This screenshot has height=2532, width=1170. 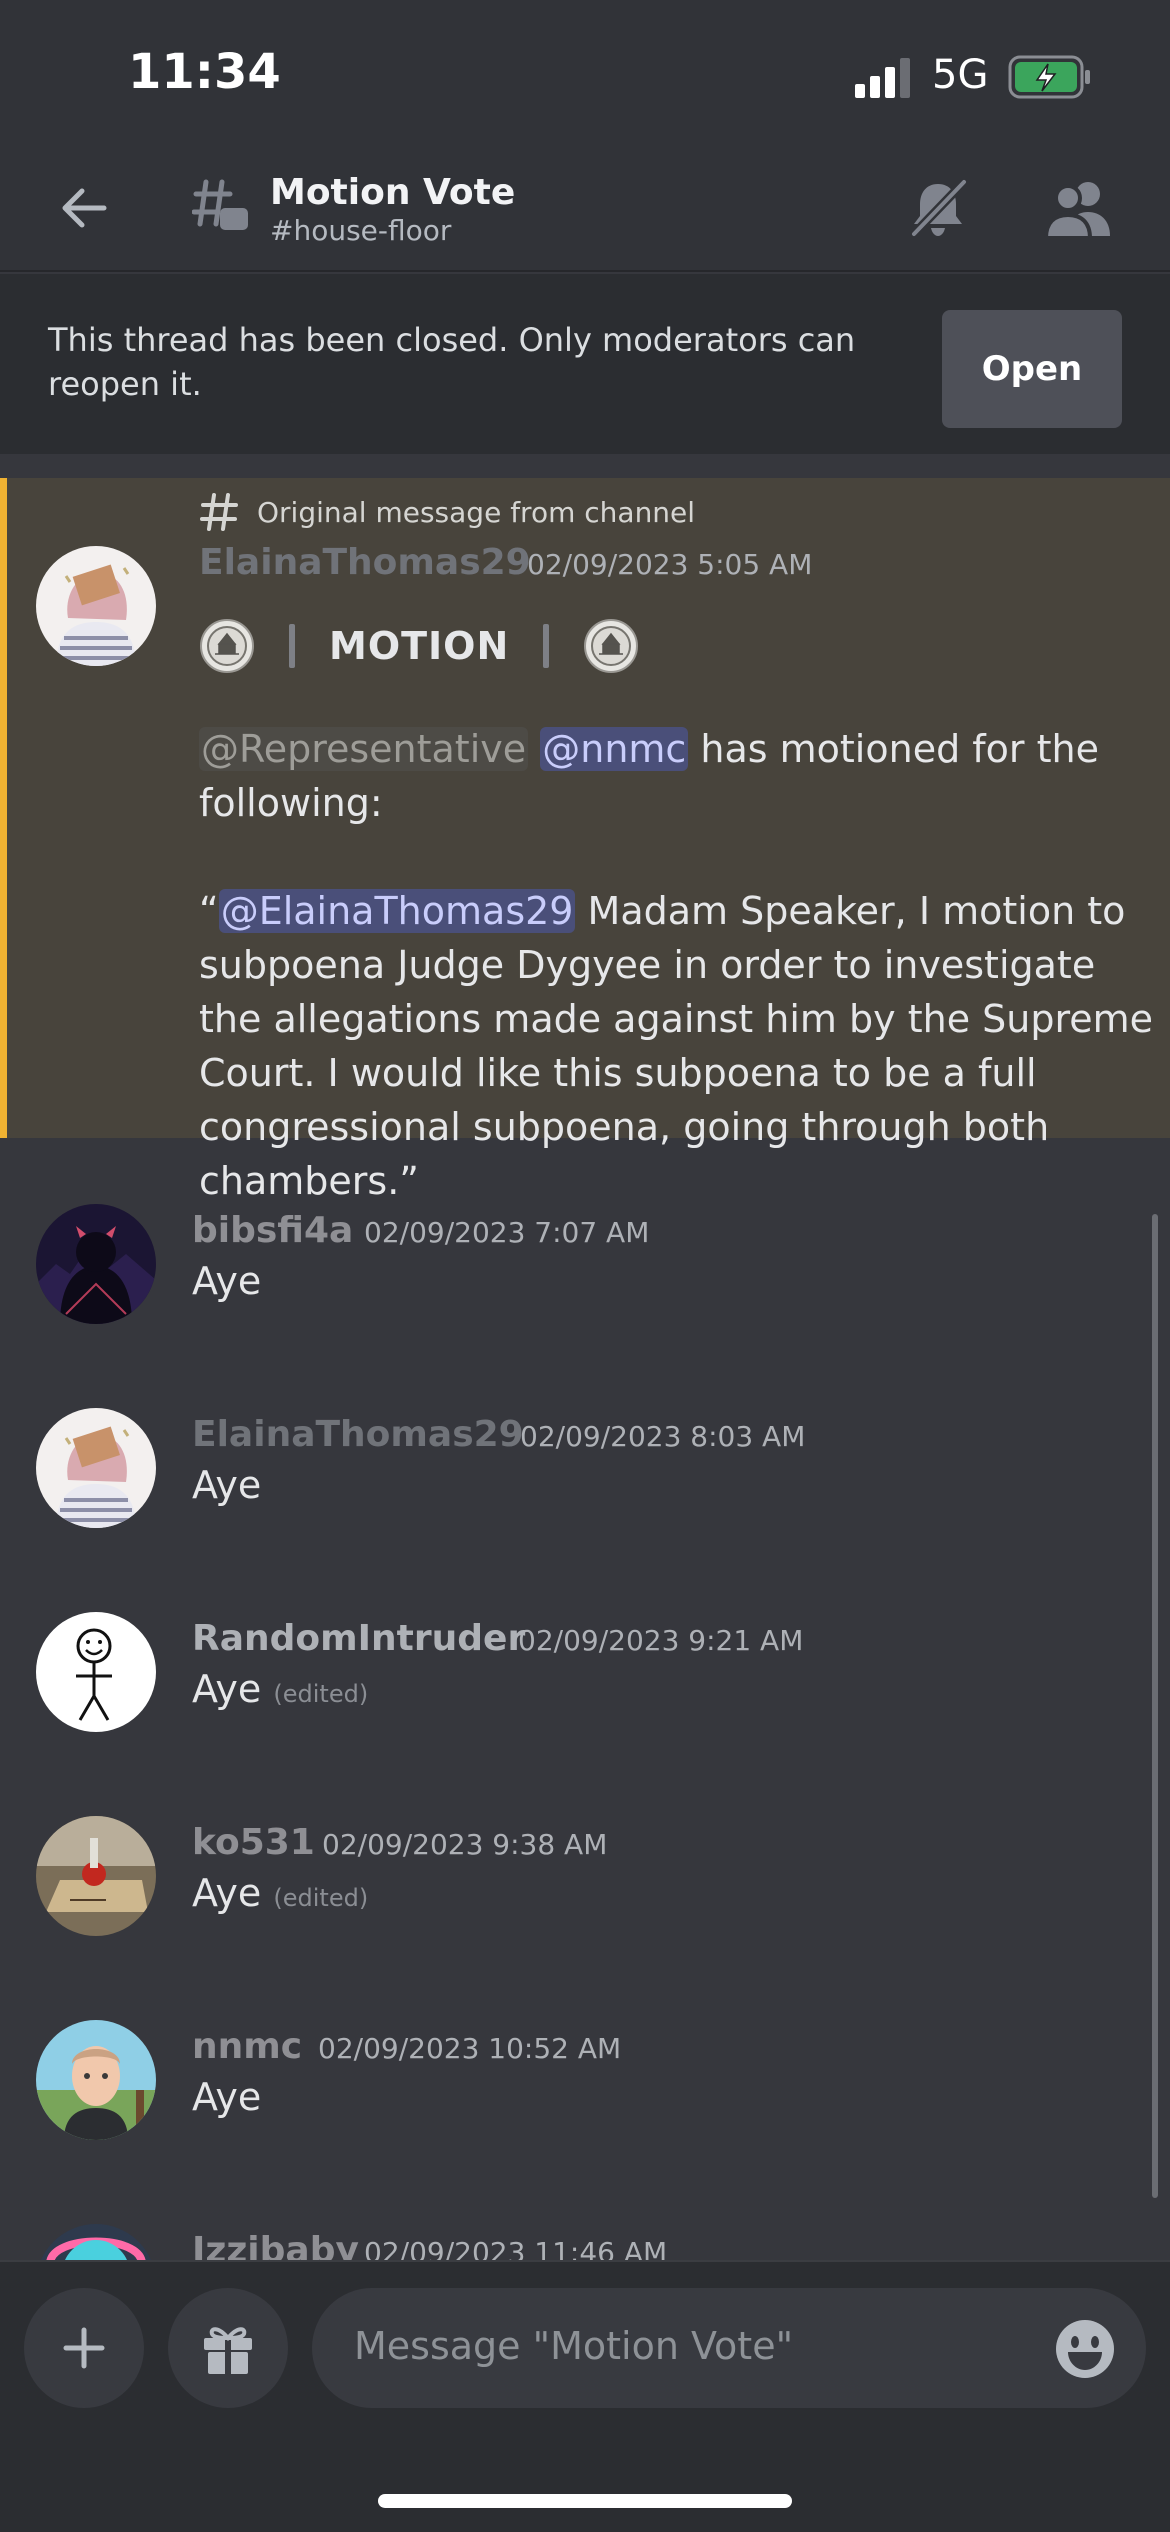 What do you see at coordinates (574, 2346) in the screenshot?
I see `message-placeholder: Message "Motion Vote"` at bounding box center [574, 2346].